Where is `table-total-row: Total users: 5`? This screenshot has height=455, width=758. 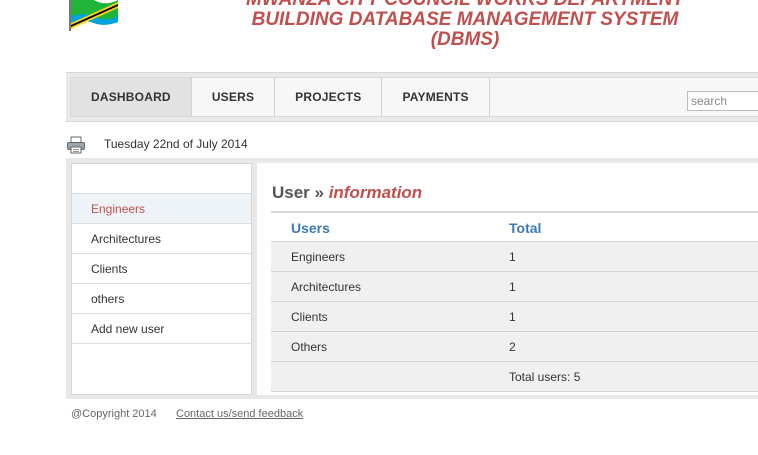 table-total-row: Total users: 5 is located at coordinates (514, 377).